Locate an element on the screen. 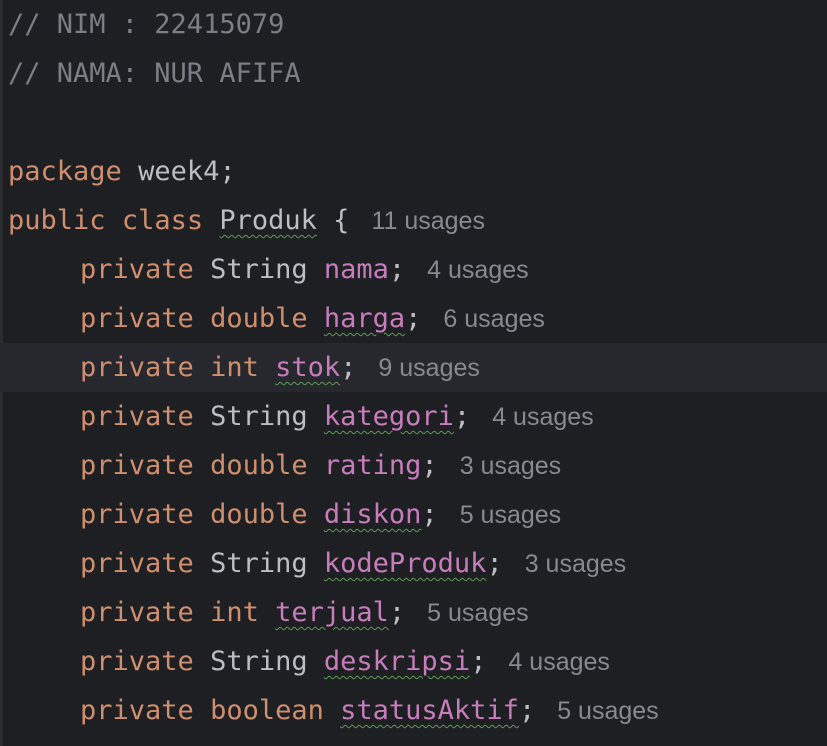  package-name: week4 is located at coordinates (179, 171).